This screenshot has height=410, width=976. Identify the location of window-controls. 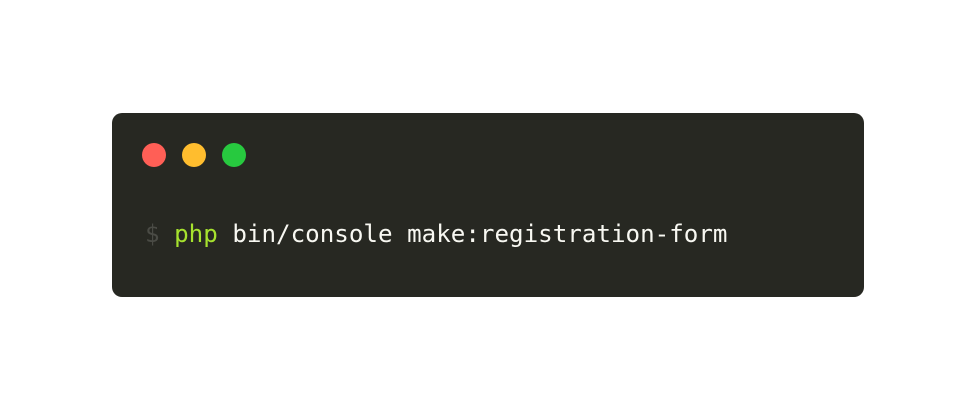
(194, 155).